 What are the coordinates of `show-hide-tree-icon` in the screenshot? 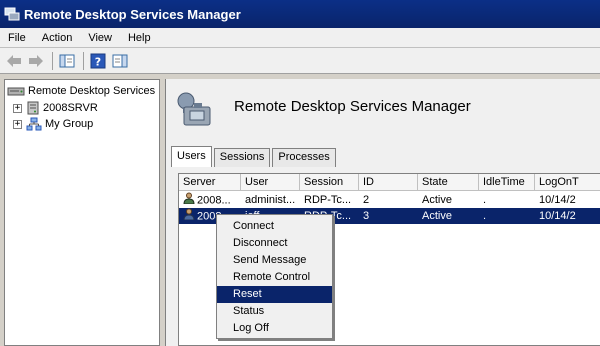 It's located at (67, 60).